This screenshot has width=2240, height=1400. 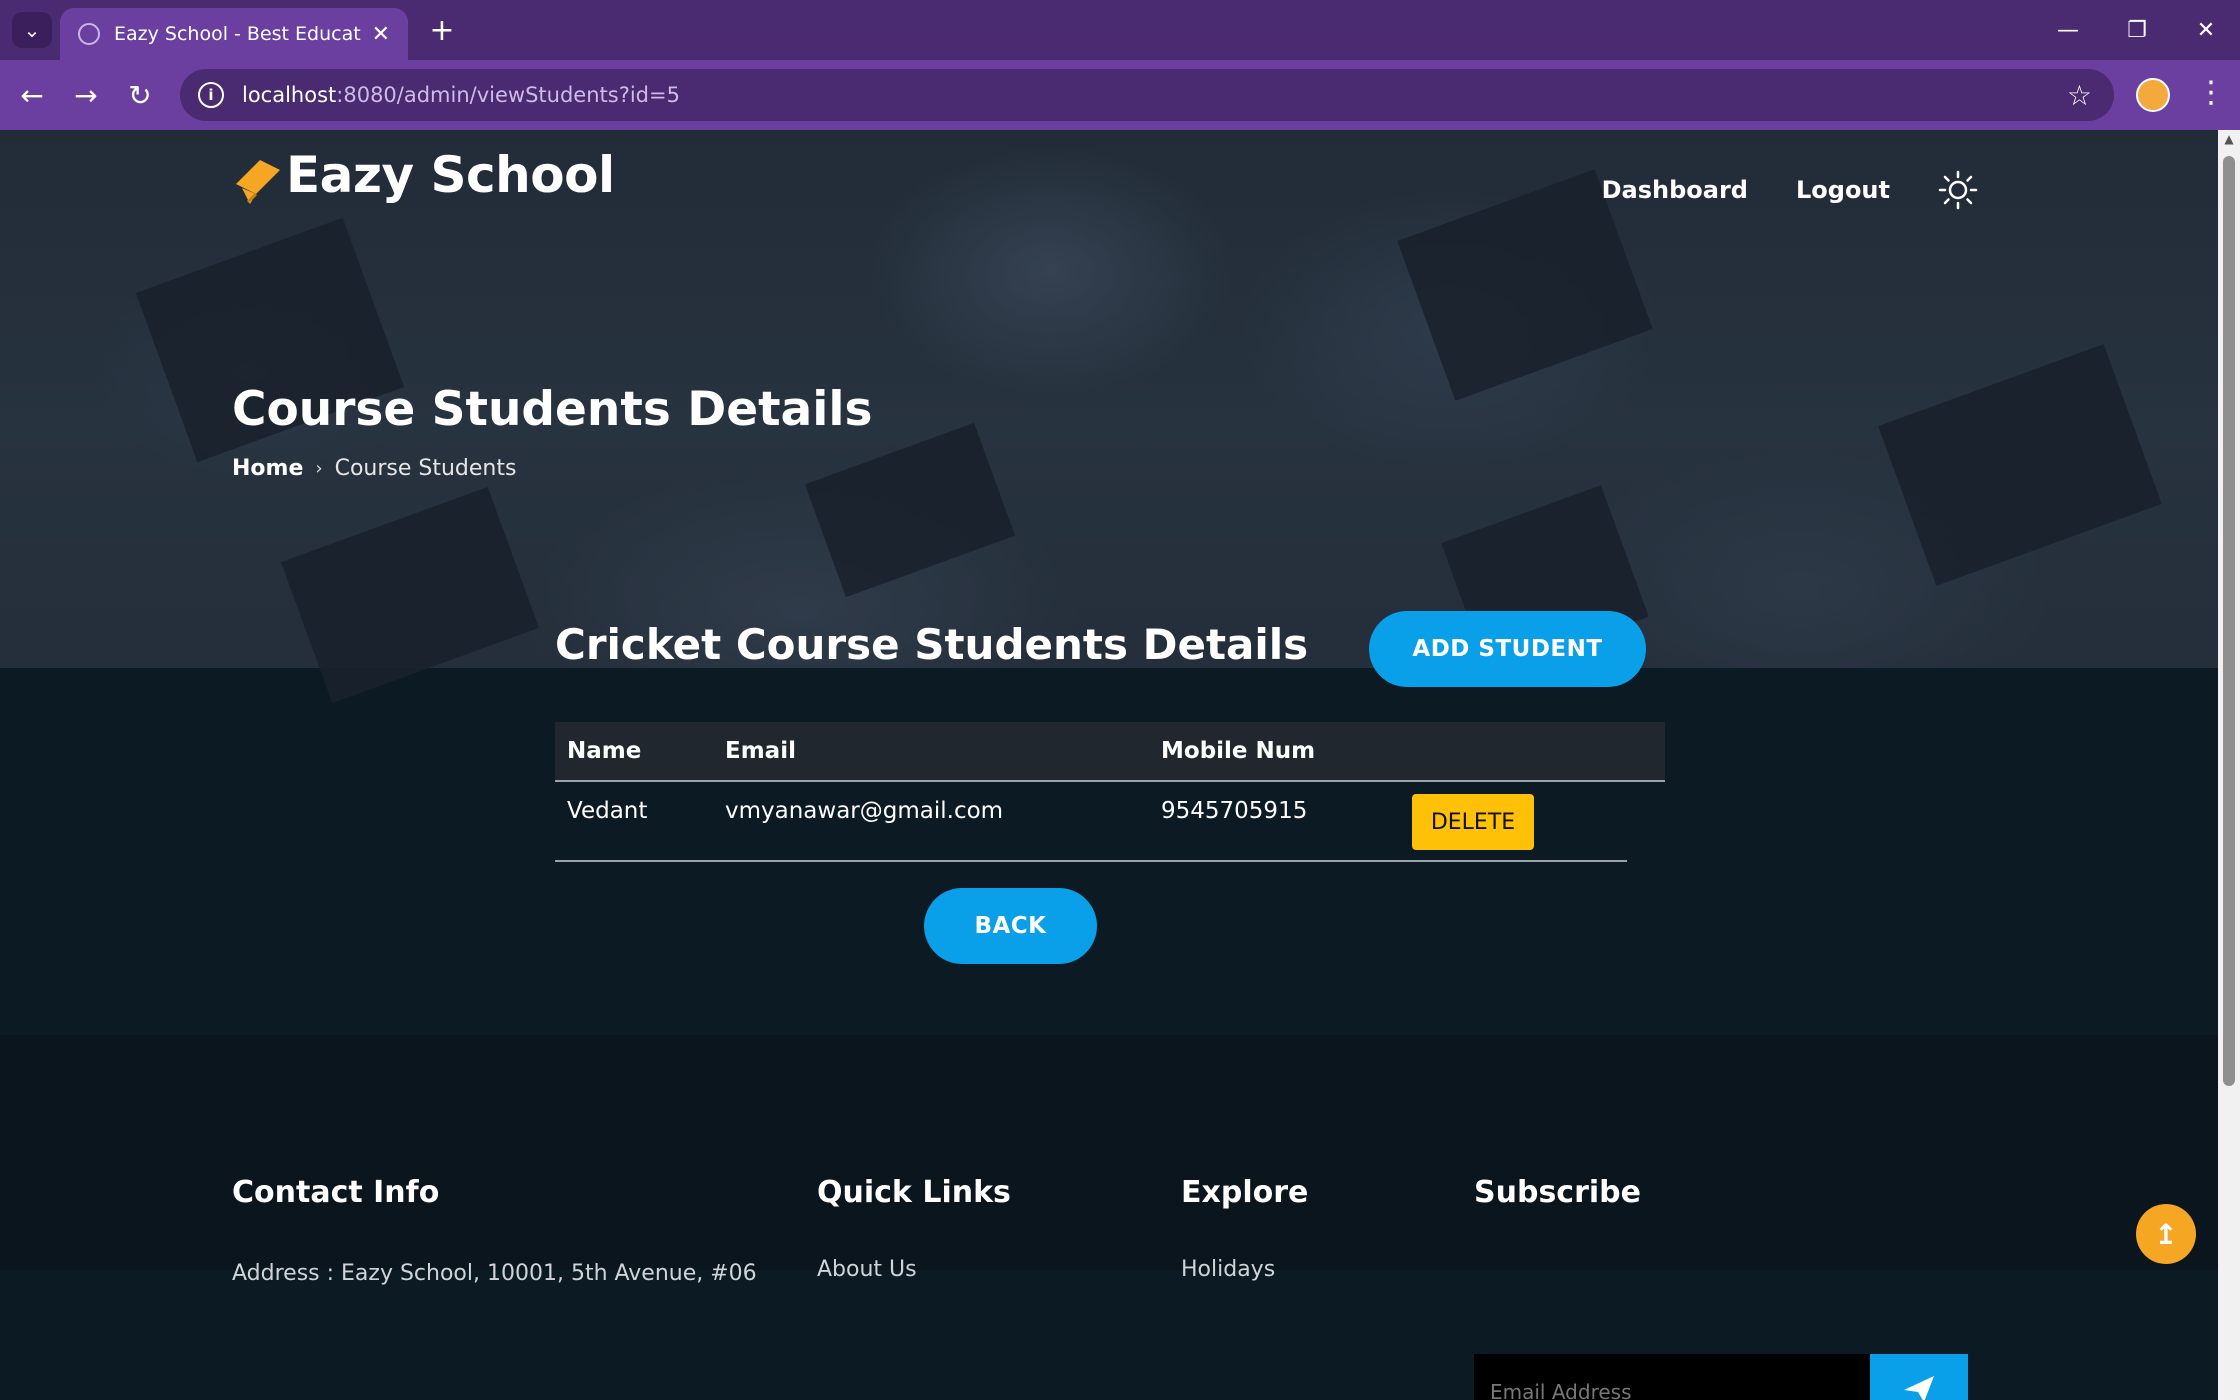 I want to click on footer-contact-title: Contact Info, so click(x=336, y=1192).